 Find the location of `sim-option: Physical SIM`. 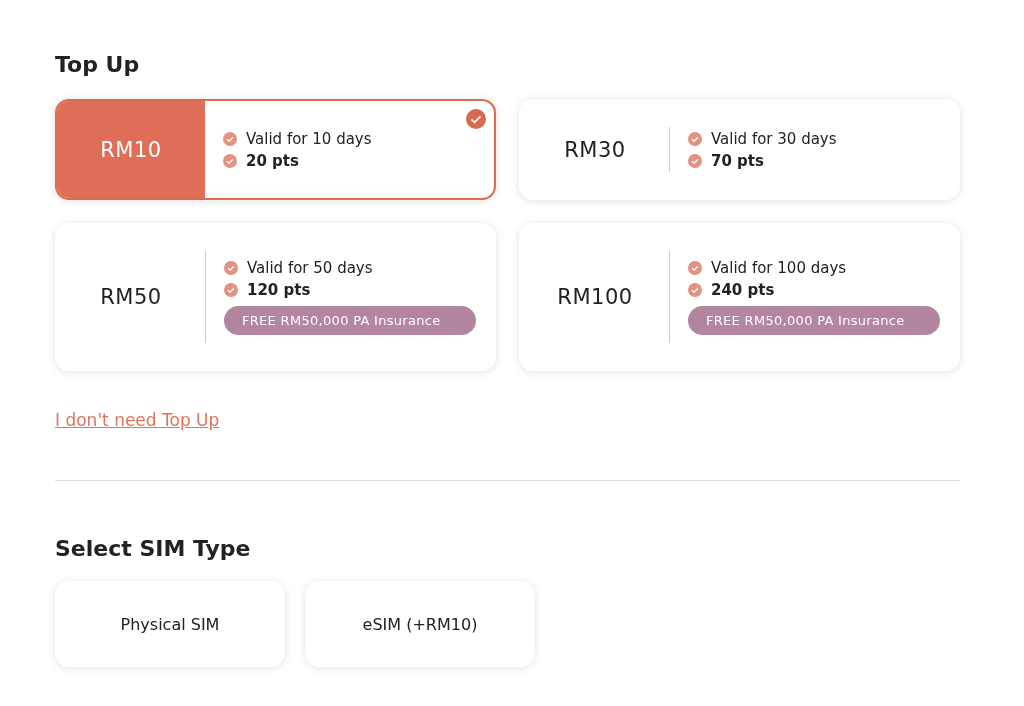

sim-option: Physical SIM is located at coordinates (170, 624).